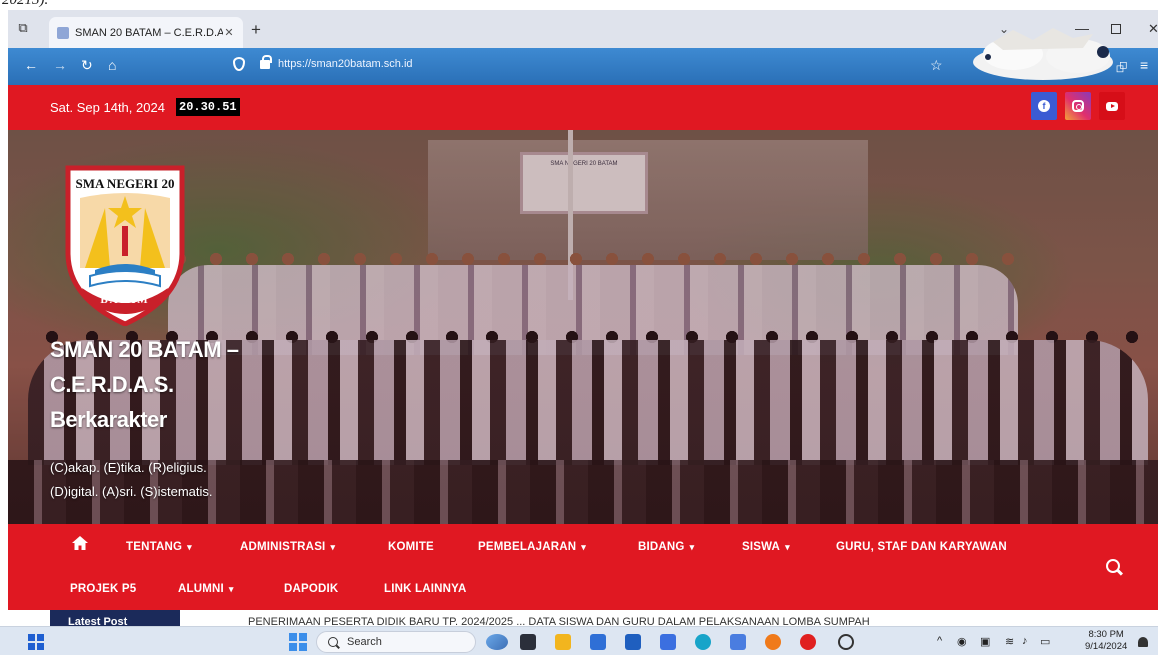 The width and height of the screenshot is (1158, 655). I want to click on edge-icon, so click(703, 642).